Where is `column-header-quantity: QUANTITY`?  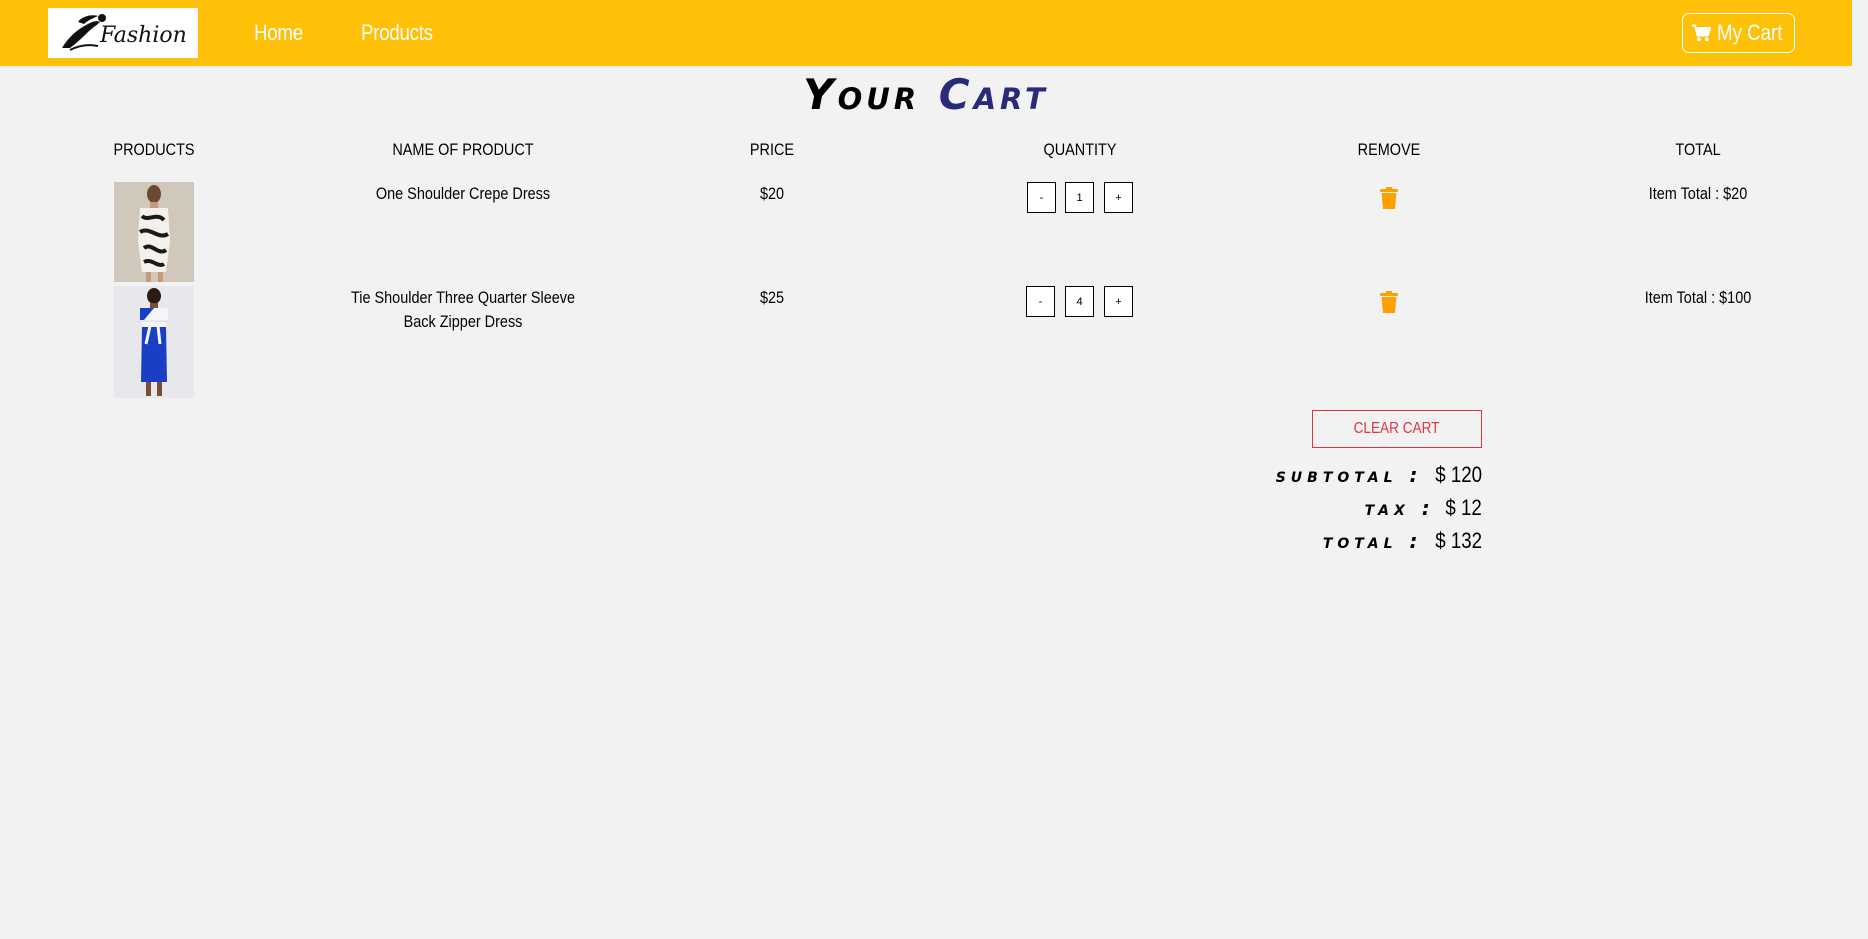
column-header-quantity: QUANTITY is located at coordinates (1080, 149).